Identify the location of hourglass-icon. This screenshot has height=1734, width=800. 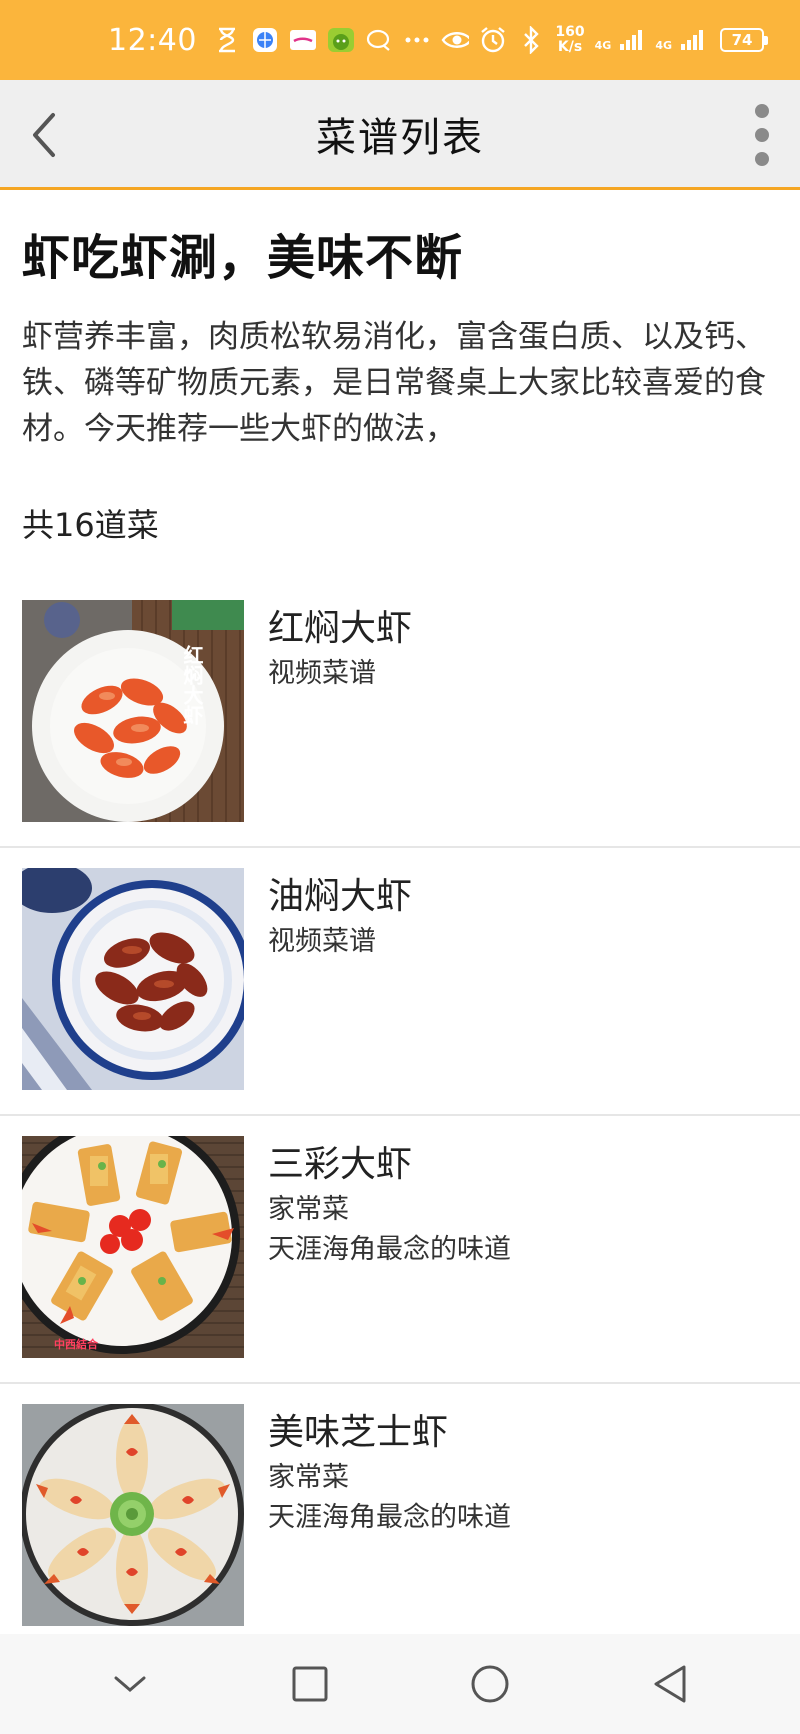
(227, 40).